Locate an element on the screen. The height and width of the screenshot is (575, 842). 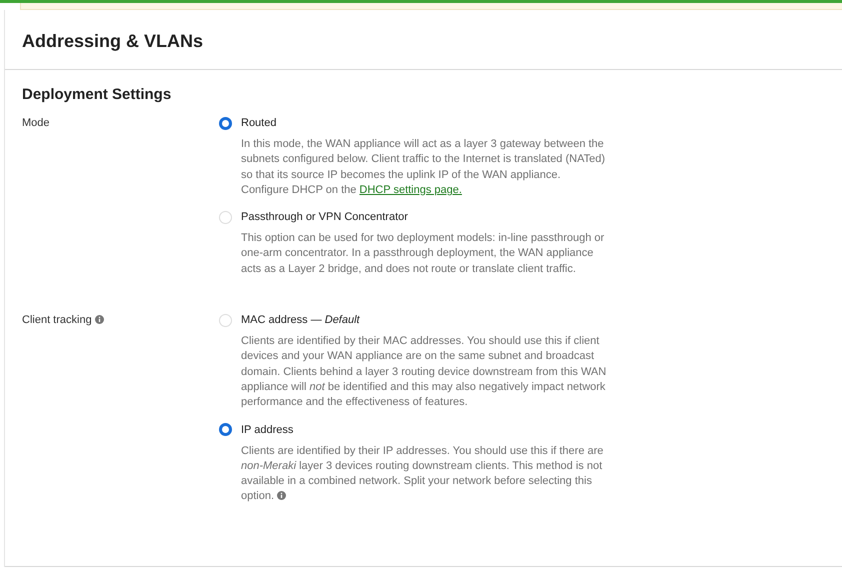
option-label: Passthrough or VPN Concentrator is located at coordinates (324, 217).